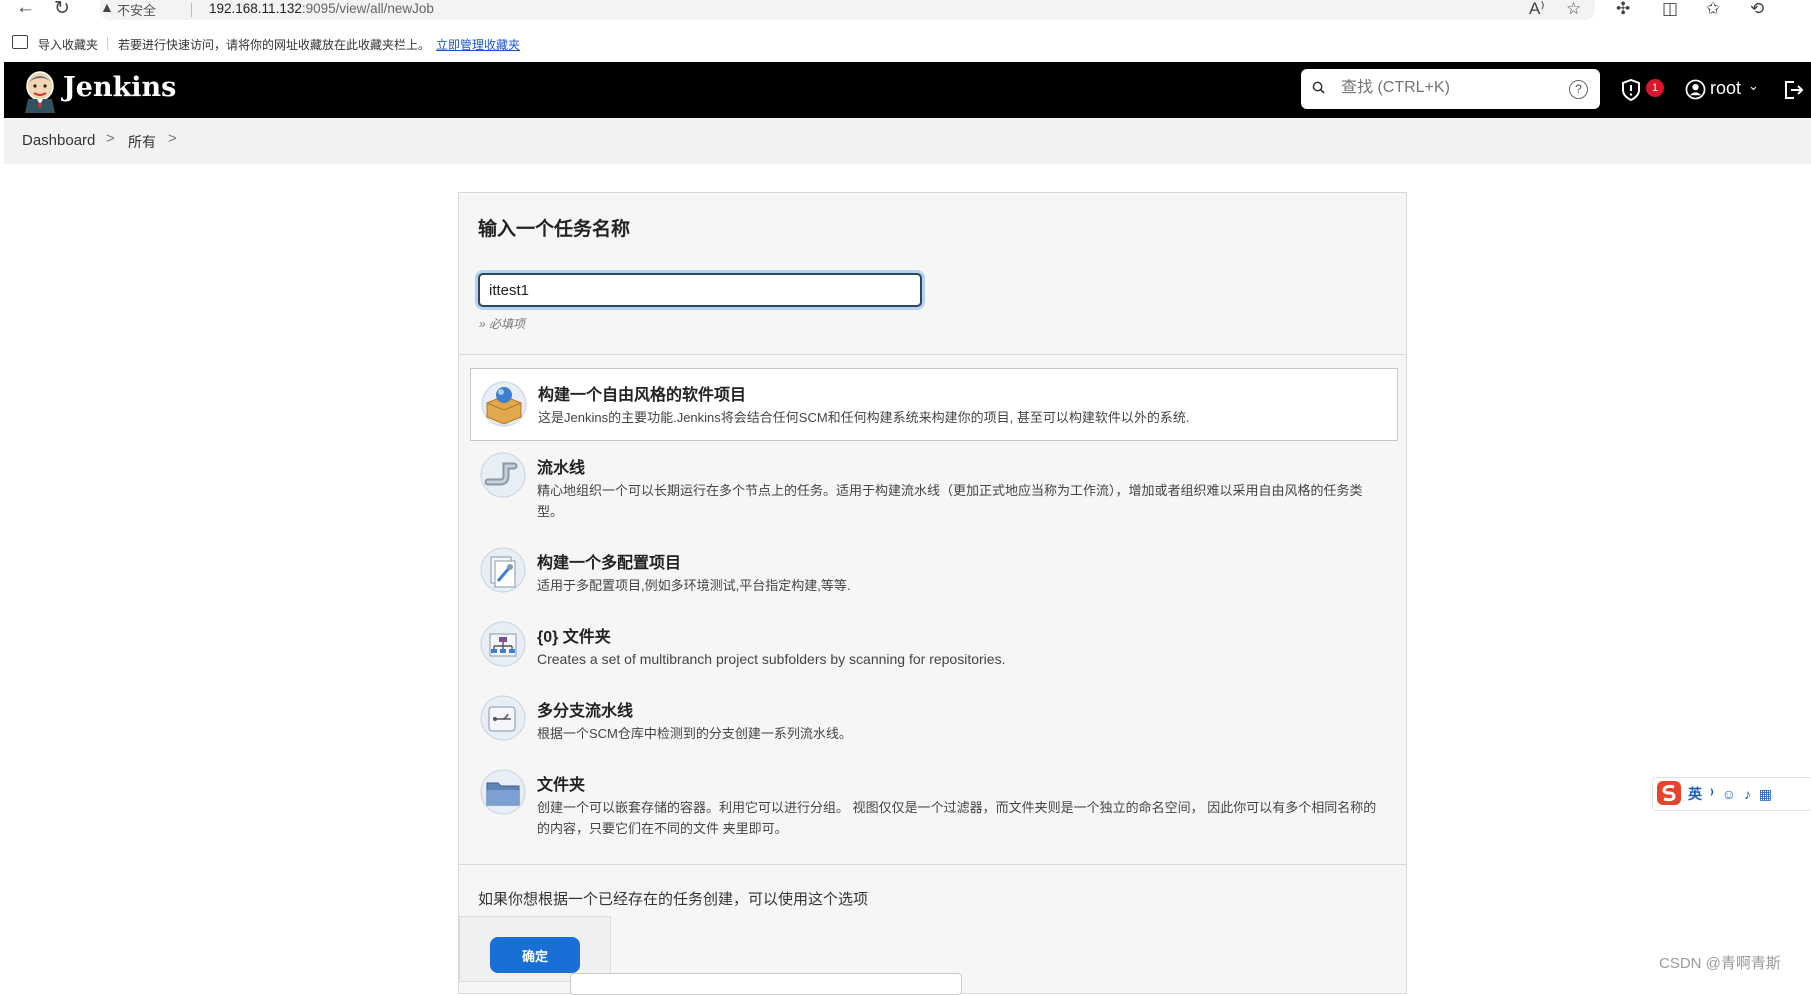  What do you see at coordinates (119, 87) in the screenshot?
I see `jenkins-brand: Jenkins` at bounding box center [119, 87].